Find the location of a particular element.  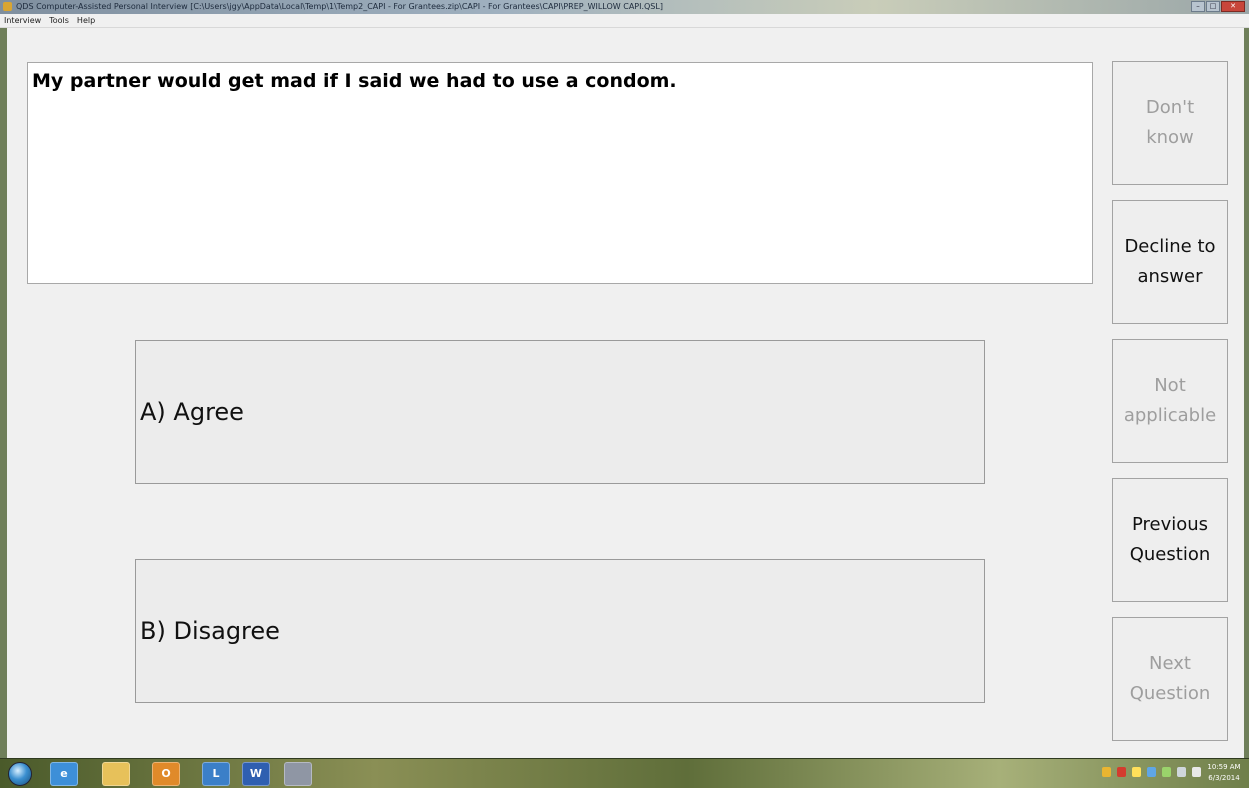

taskbar: e O L W 10:59 AM 6/3/2014 is located at coordinates (624, 773).